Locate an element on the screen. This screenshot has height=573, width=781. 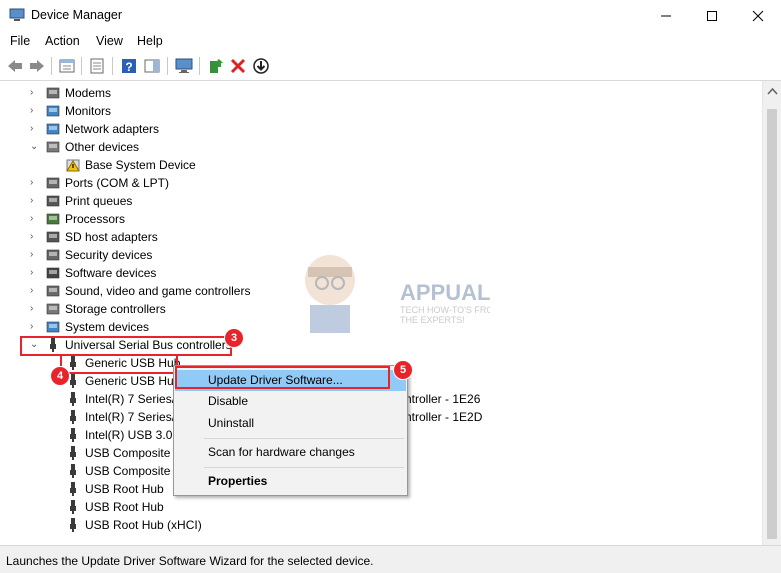
tree-item: USB Root Hub is located at coordinates (382, 507).